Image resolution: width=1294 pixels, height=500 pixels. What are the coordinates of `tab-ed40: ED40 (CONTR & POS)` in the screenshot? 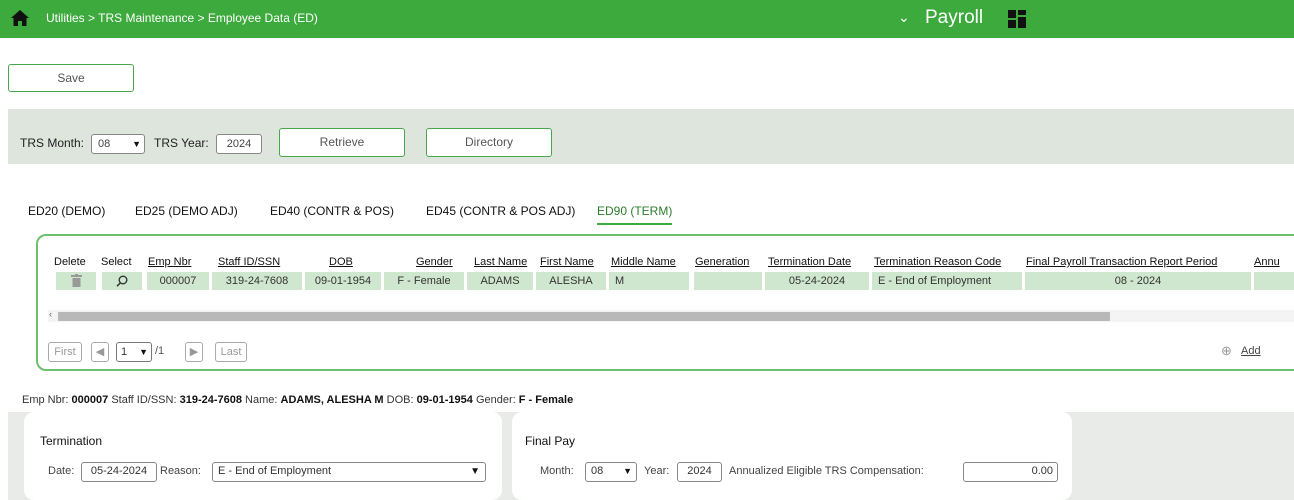 It's located at (332, 211).